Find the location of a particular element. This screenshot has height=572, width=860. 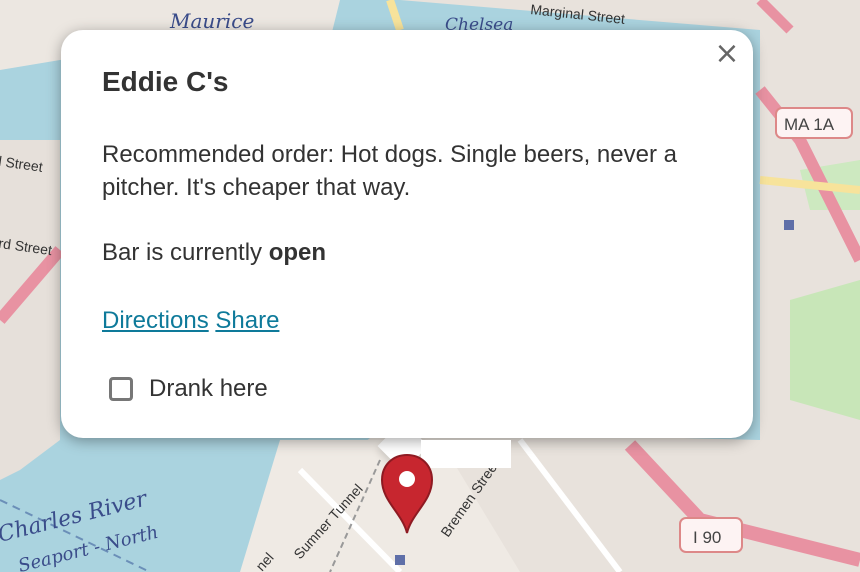

route-shield-ma-1a: MA 1A is located at coordinates (814, 123).